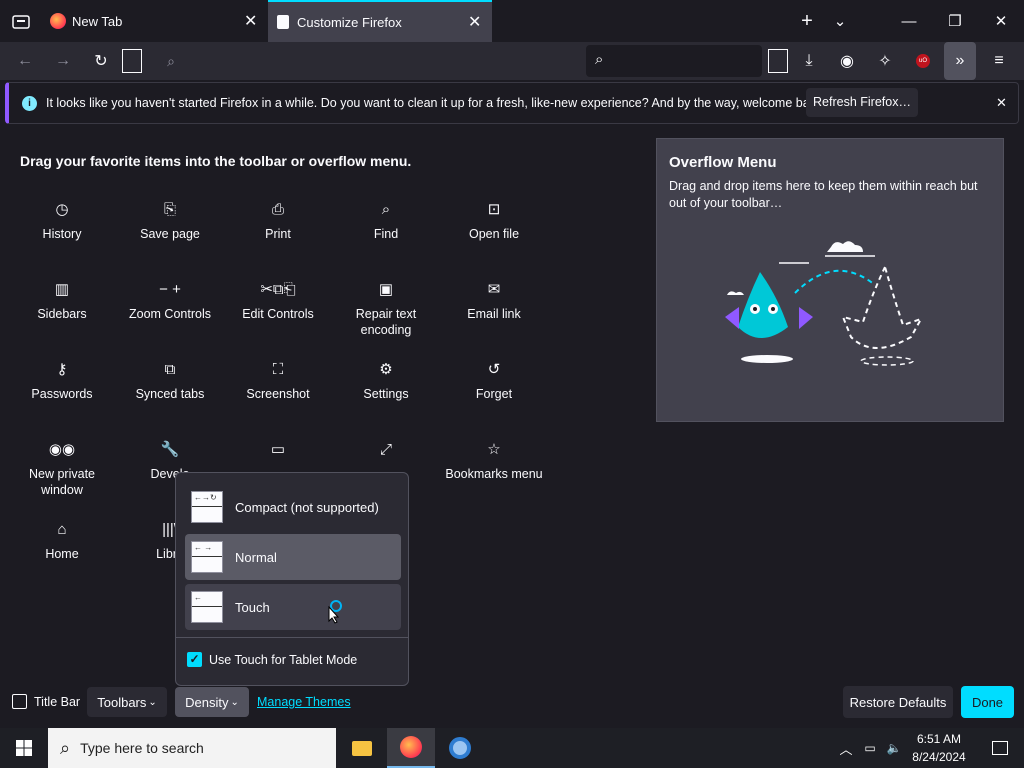 This screenshot has height=768, width=1024. What do you see at coordinates (207, 607) in the screenshot?
I see `density-touch-icon: ←` at bounding box center [207, 607].